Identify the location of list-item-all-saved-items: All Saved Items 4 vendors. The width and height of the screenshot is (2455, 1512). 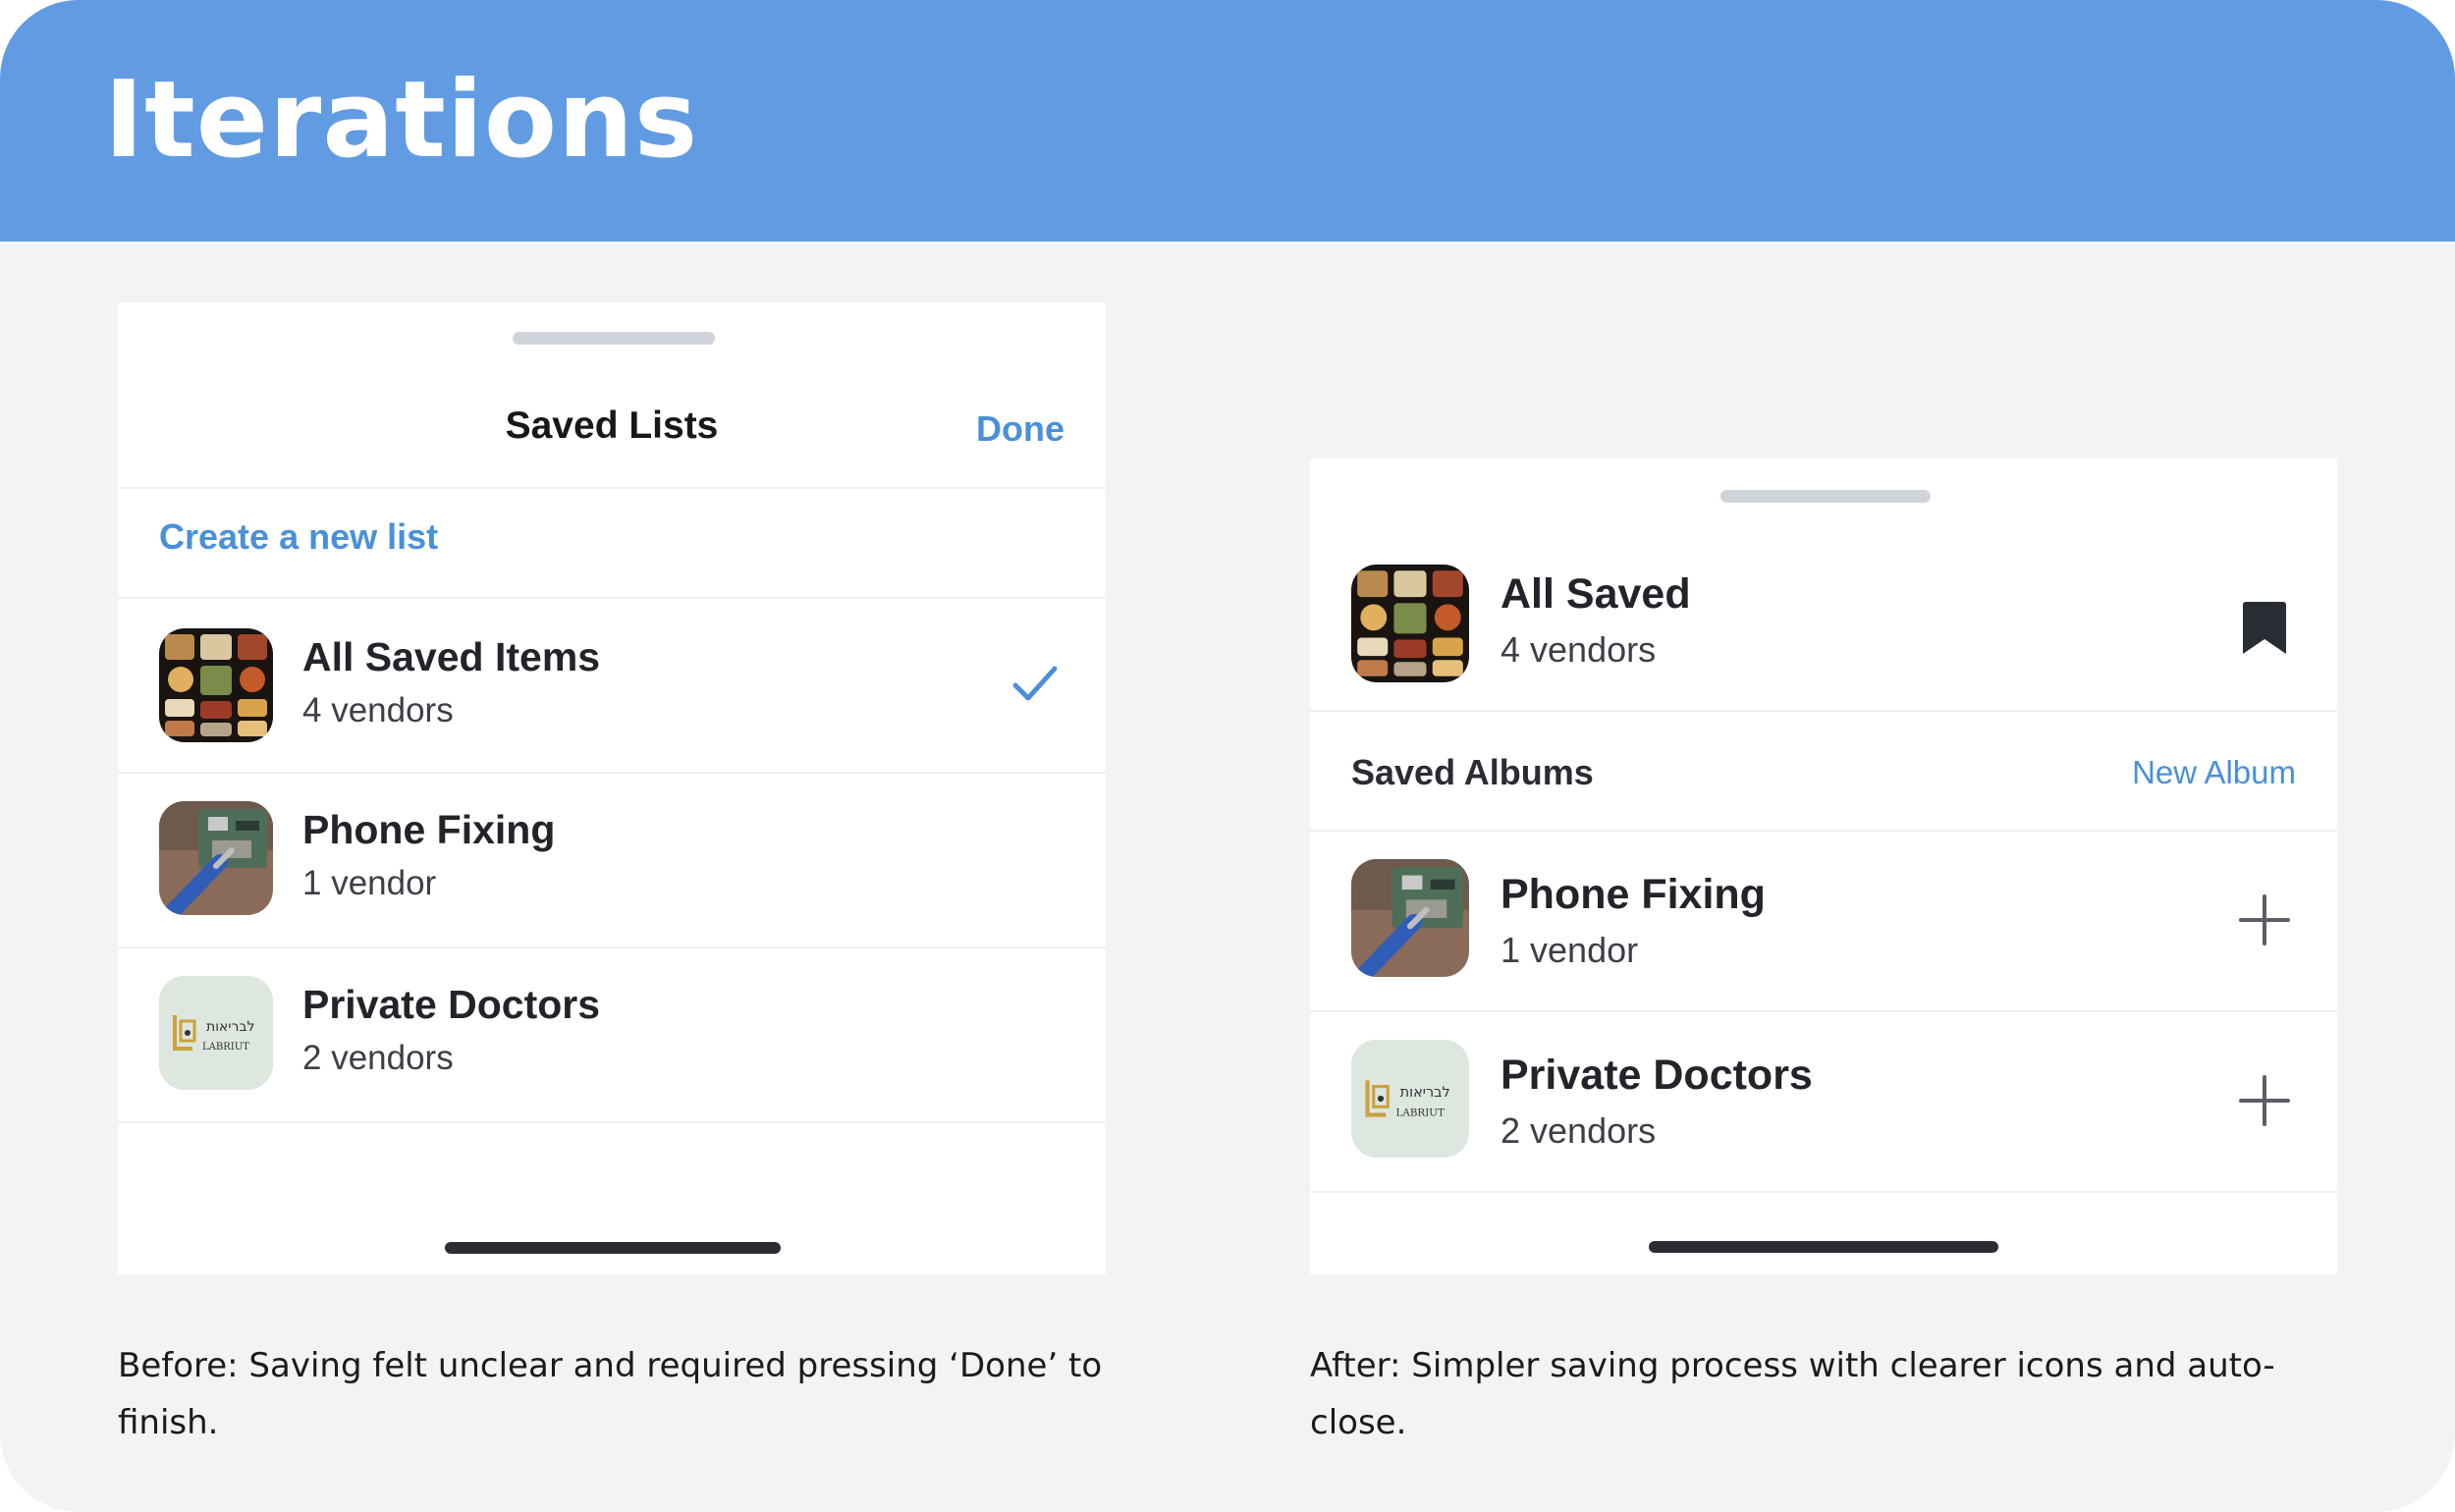
(612, 685).